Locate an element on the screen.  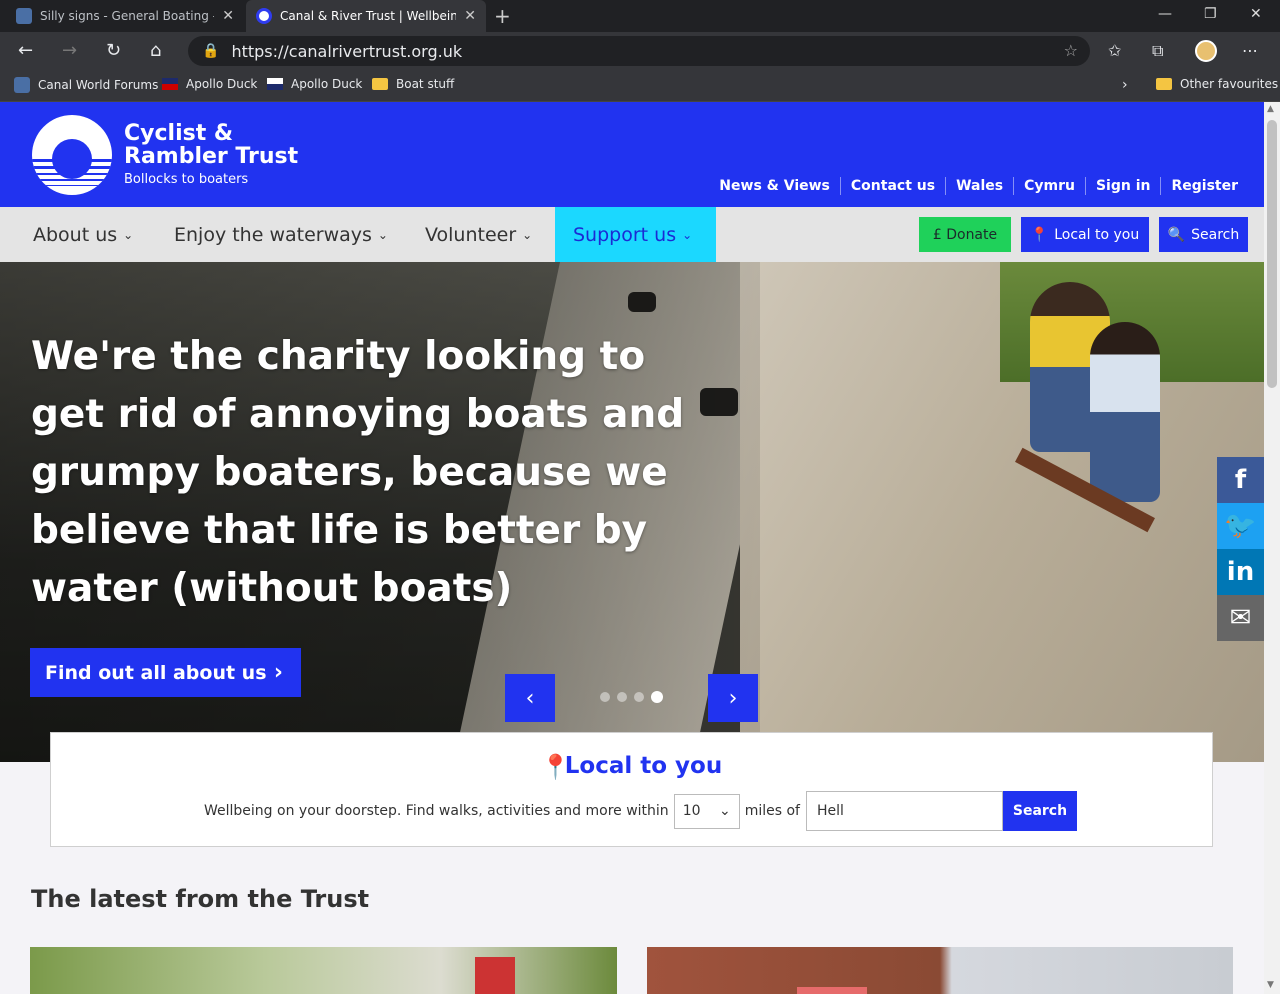
favorites-icon: ✩ is located at coordinates (1114, 50).